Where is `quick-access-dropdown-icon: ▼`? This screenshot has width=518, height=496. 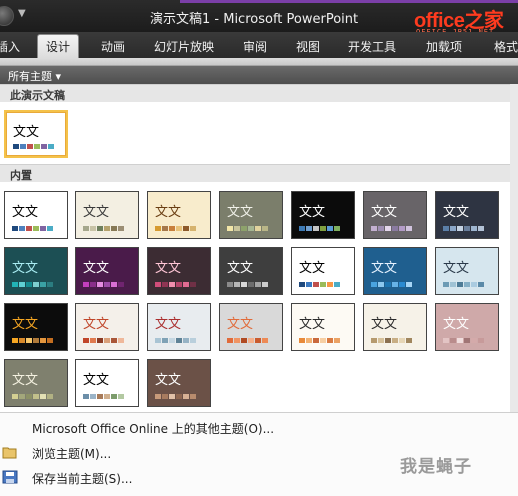 quick-access-dropdown-icon: ▼ is located at coordinates (22, 13).